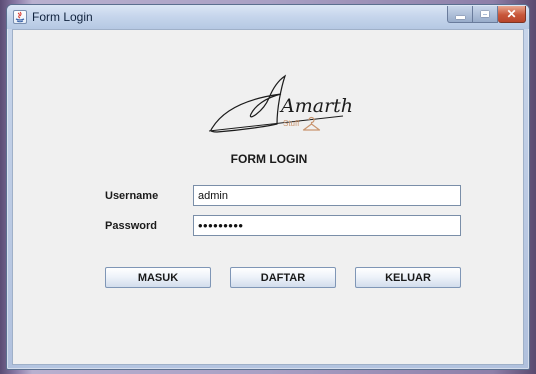  I want to click on form-title: FORM LOGIN, so click(269, 159).